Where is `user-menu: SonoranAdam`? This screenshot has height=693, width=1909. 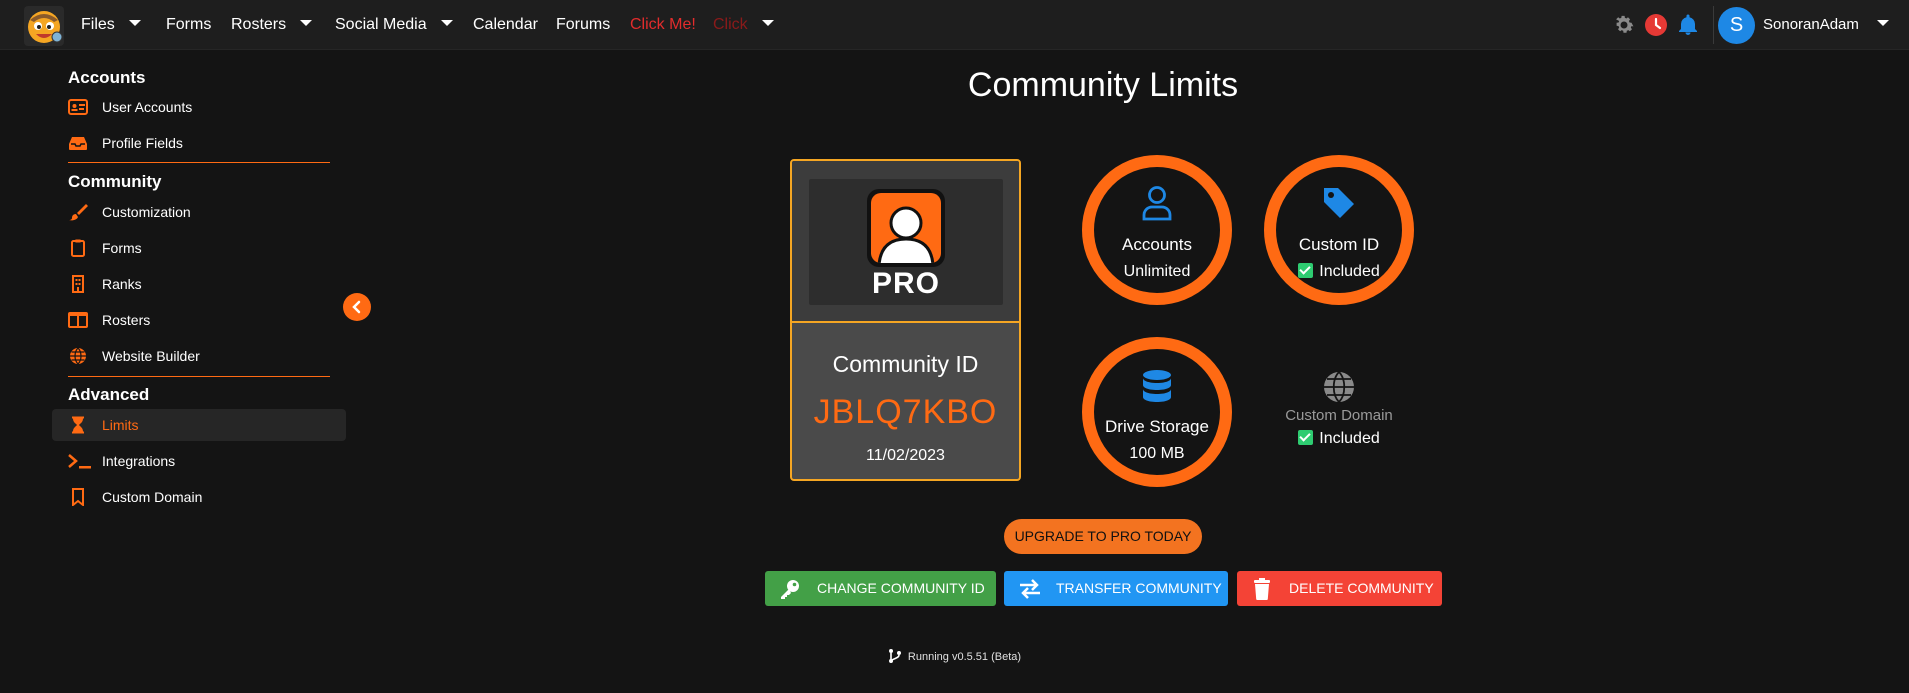 user-menu: SonoranAdam is located at coordinates (1826, 25).